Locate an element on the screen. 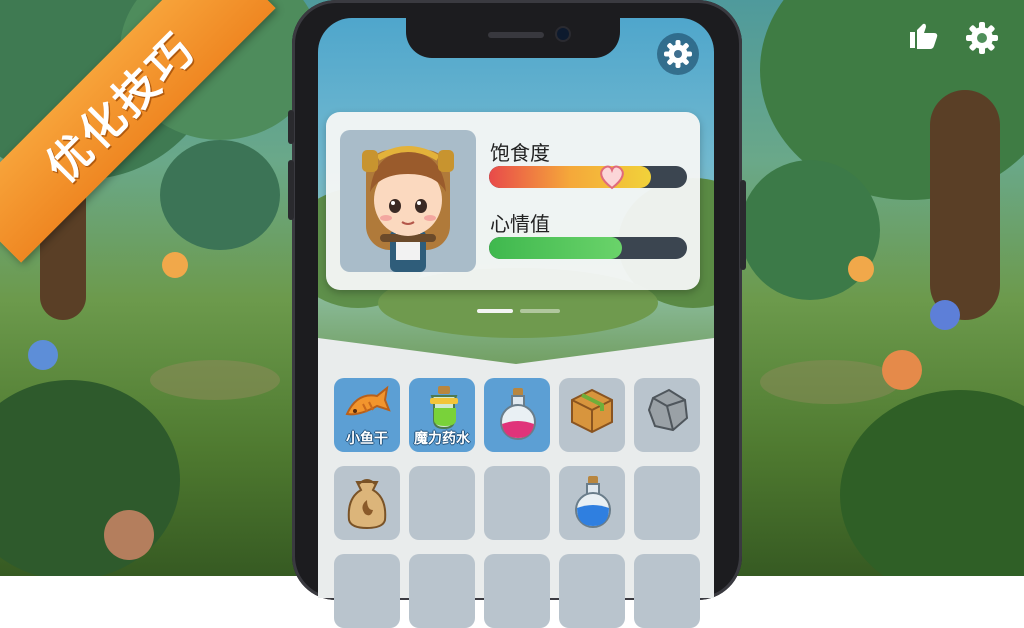  heart-icon is located at coordinates (612, 177).